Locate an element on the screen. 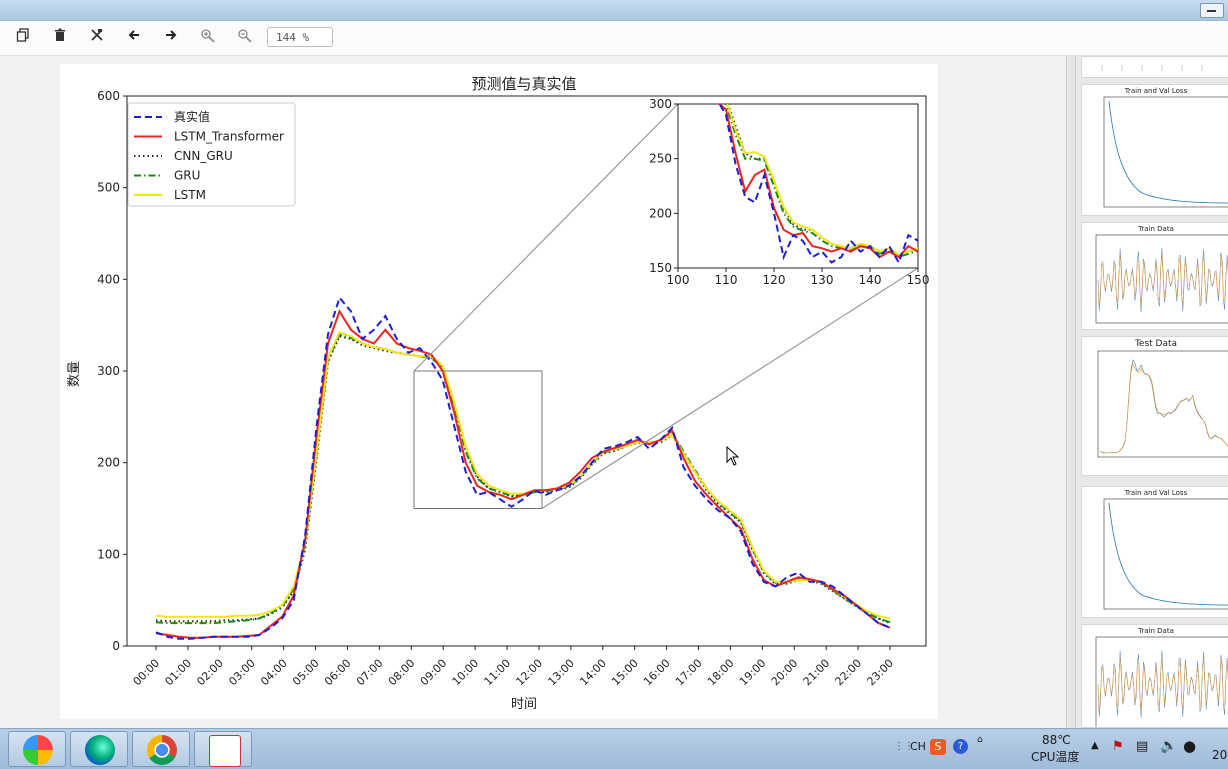 The width and height of the screenshot is (1228, 769). x-tick-label: 15:00 is located at coordinates (625, 673).